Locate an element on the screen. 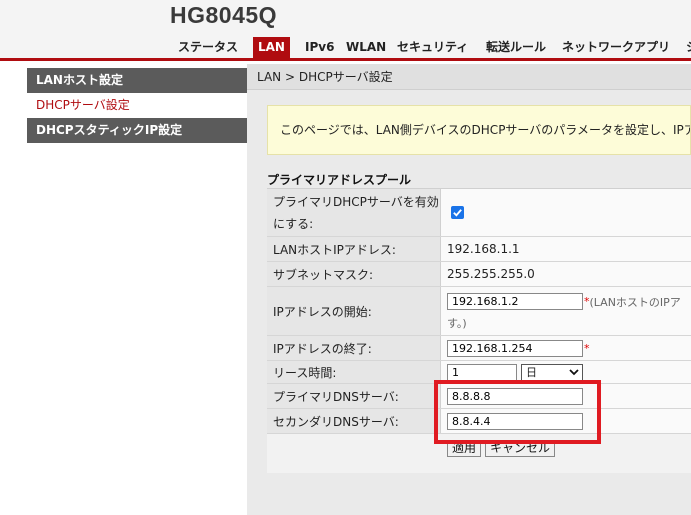 The height and width of the screenshot is (515, 691). ip-start-input-group: * (LANホストのIPア is located at coordinates (564, 301).